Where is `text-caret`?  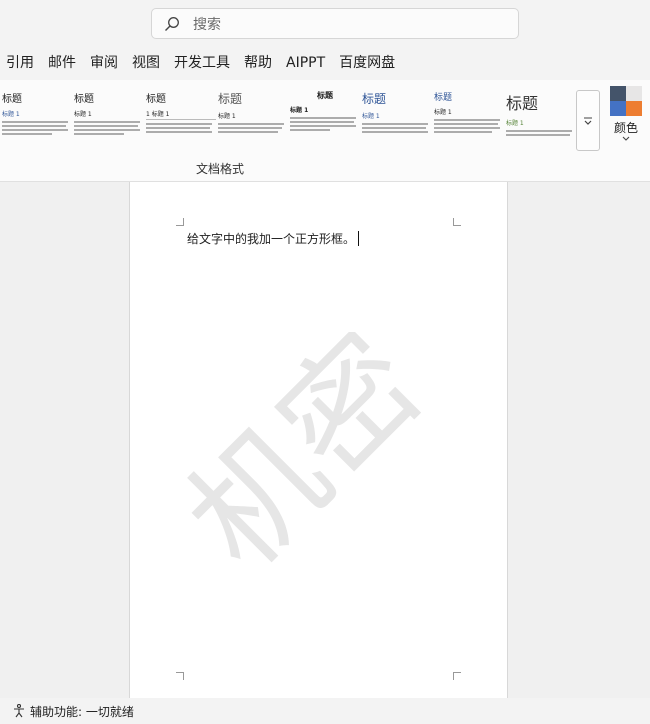 text-caret is located at coordinates (359, 238).